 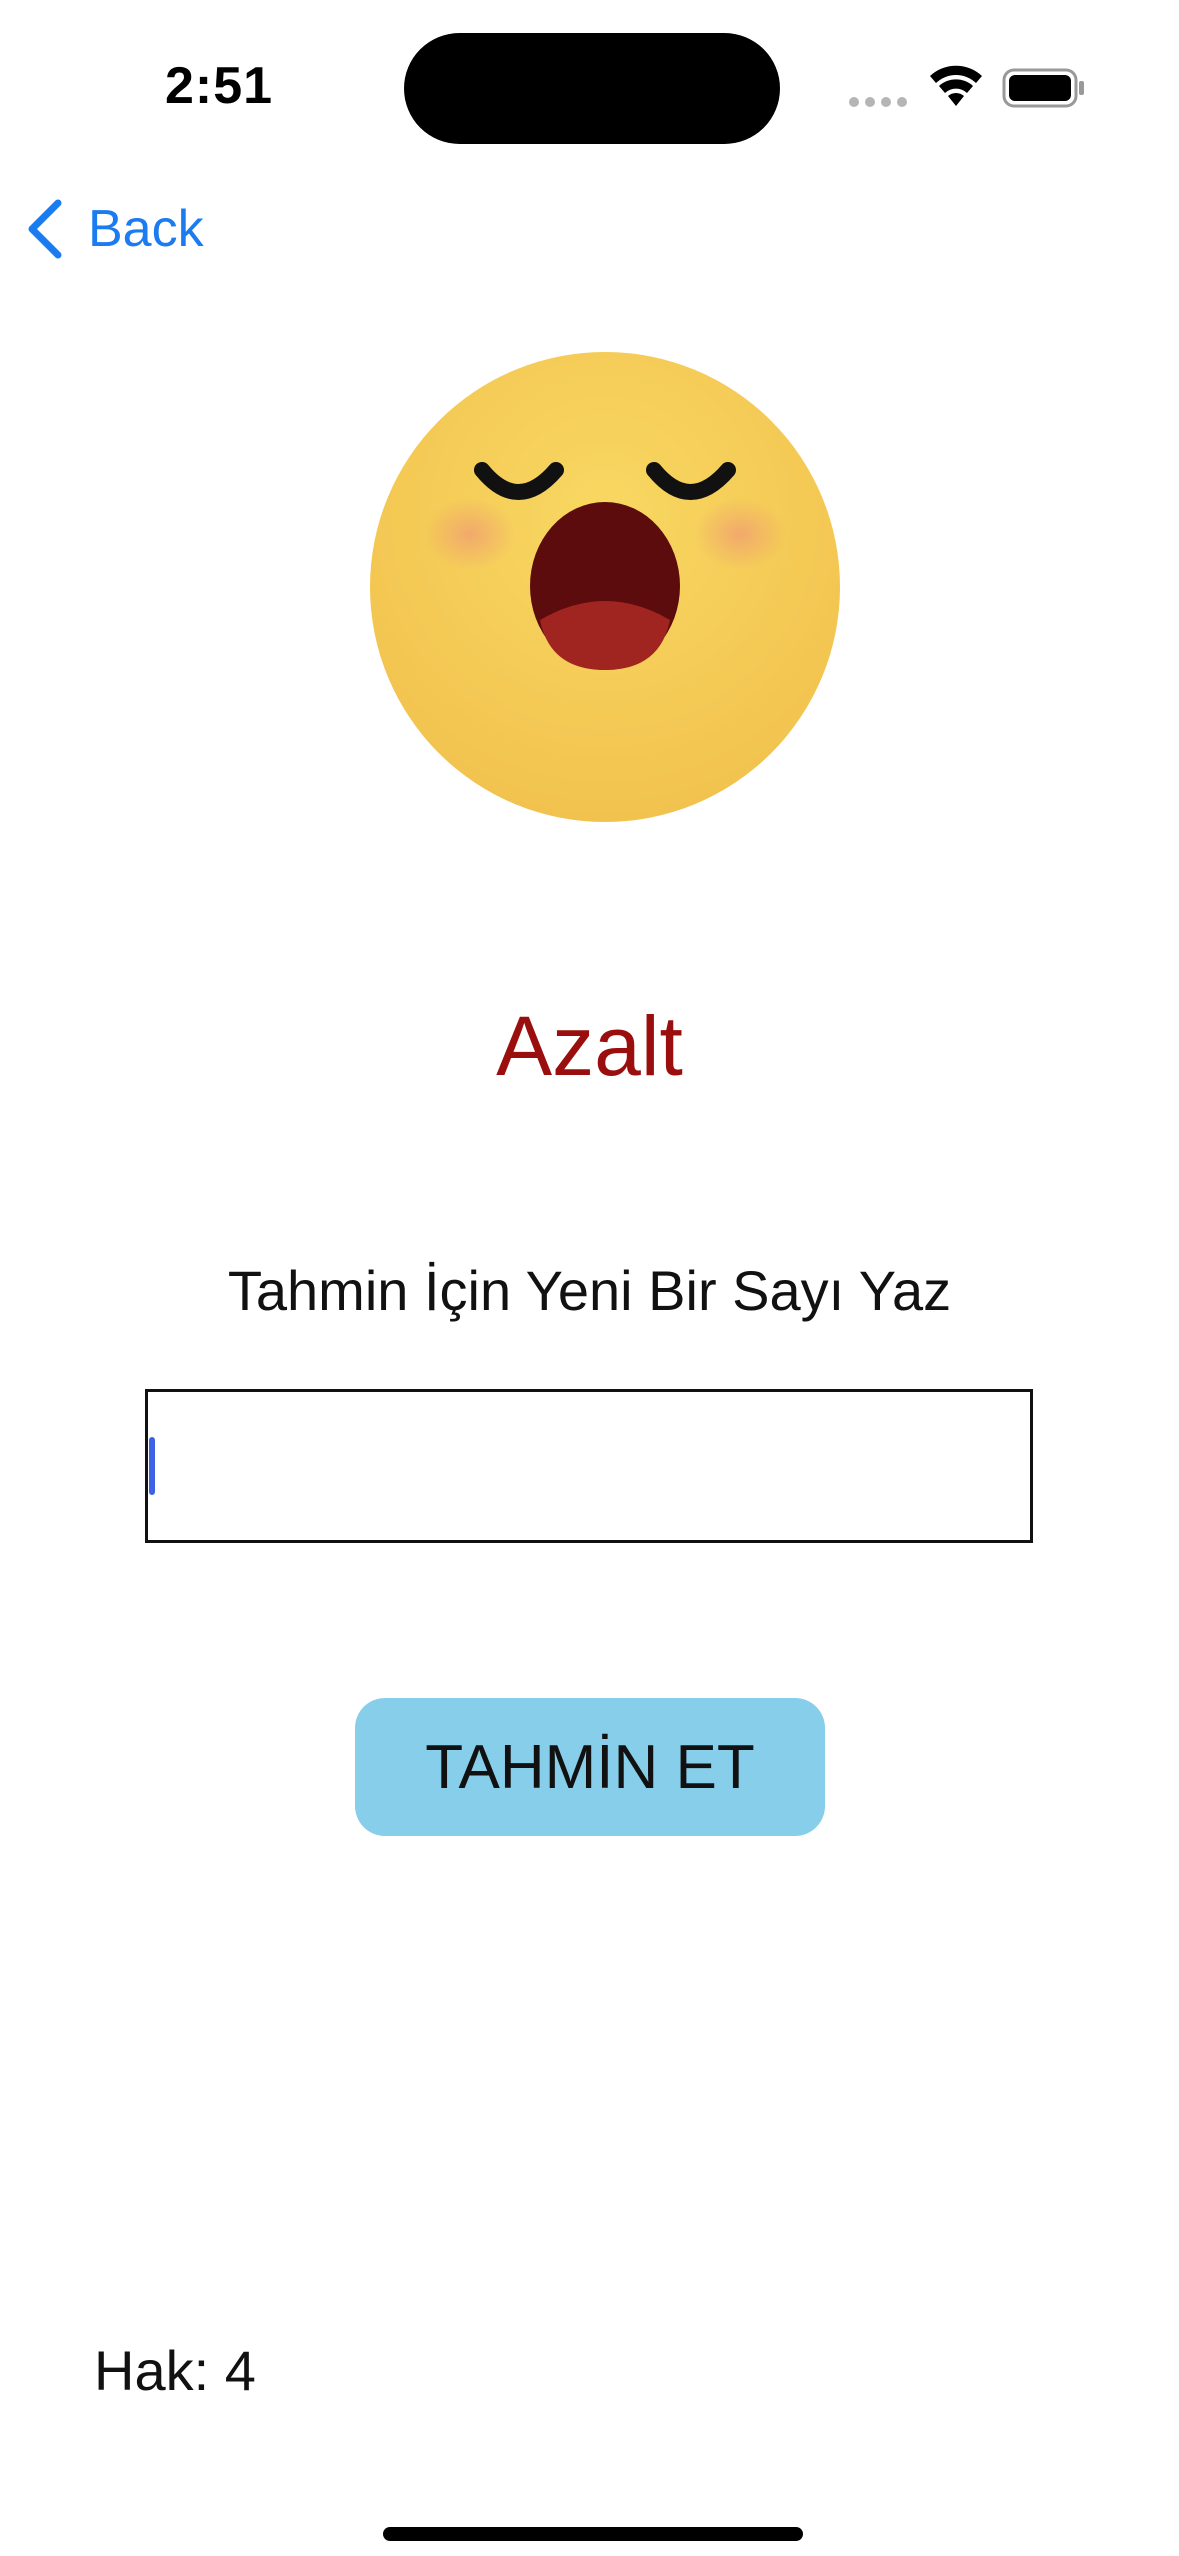 I want to click on prompt-label: Tahmin İçin Yeni Bir Sayı Yaz, so click(x=589, y=1290).